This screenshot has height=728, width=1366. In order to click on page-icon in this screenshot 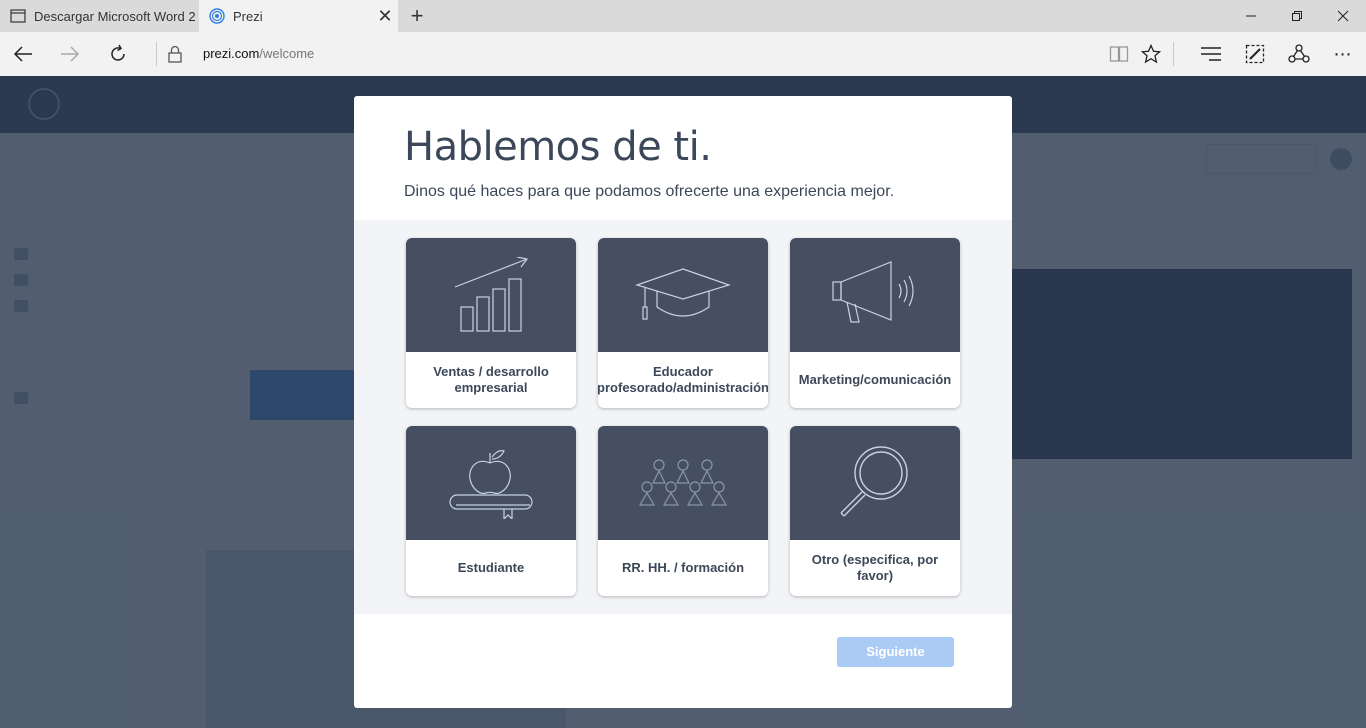, I will do `click(18, 16)`.